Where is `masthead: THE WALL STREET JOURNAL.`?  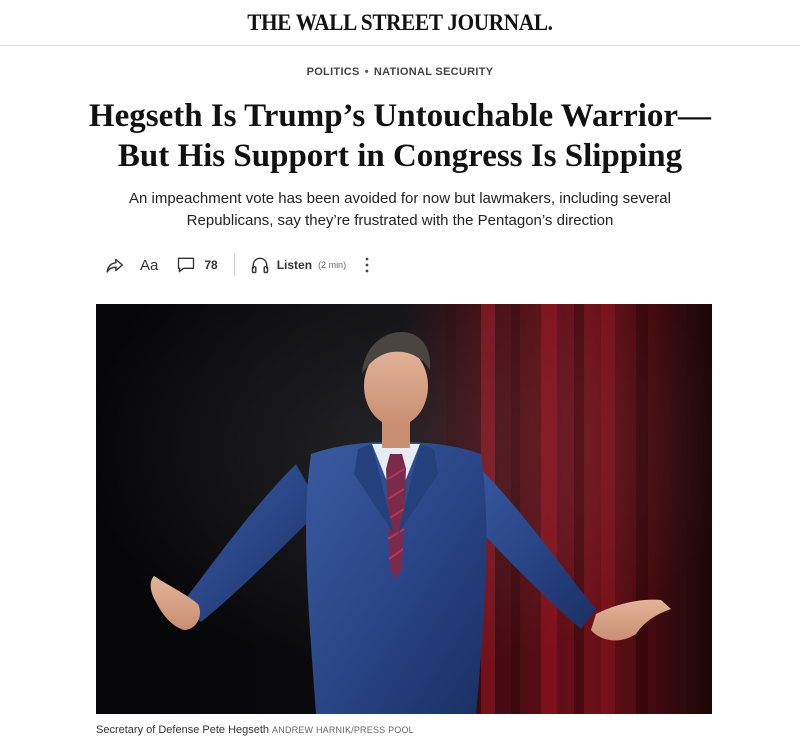 masthead: THE WALL STREET JOURNAL. is located at coordinates (400, 23).